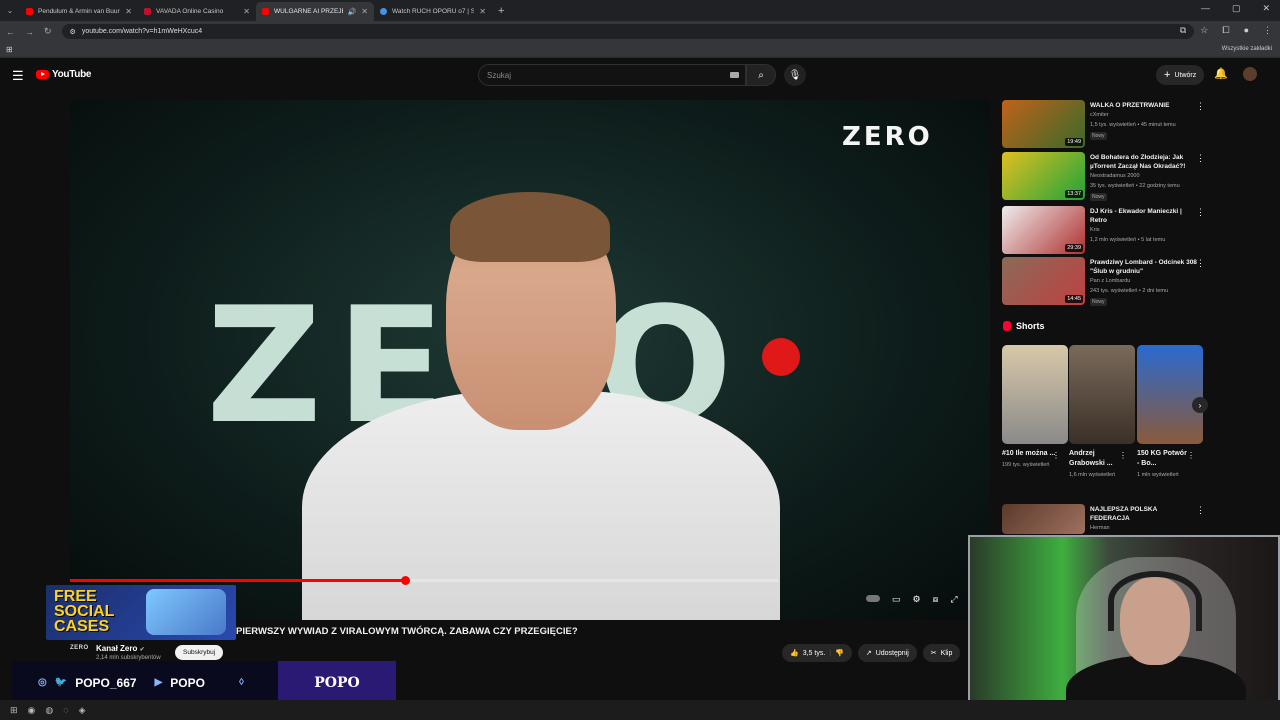  Describe the element at coordinates (936, 599) in the screenshot. I see `miniplayer-icon: ⧈` at that location.